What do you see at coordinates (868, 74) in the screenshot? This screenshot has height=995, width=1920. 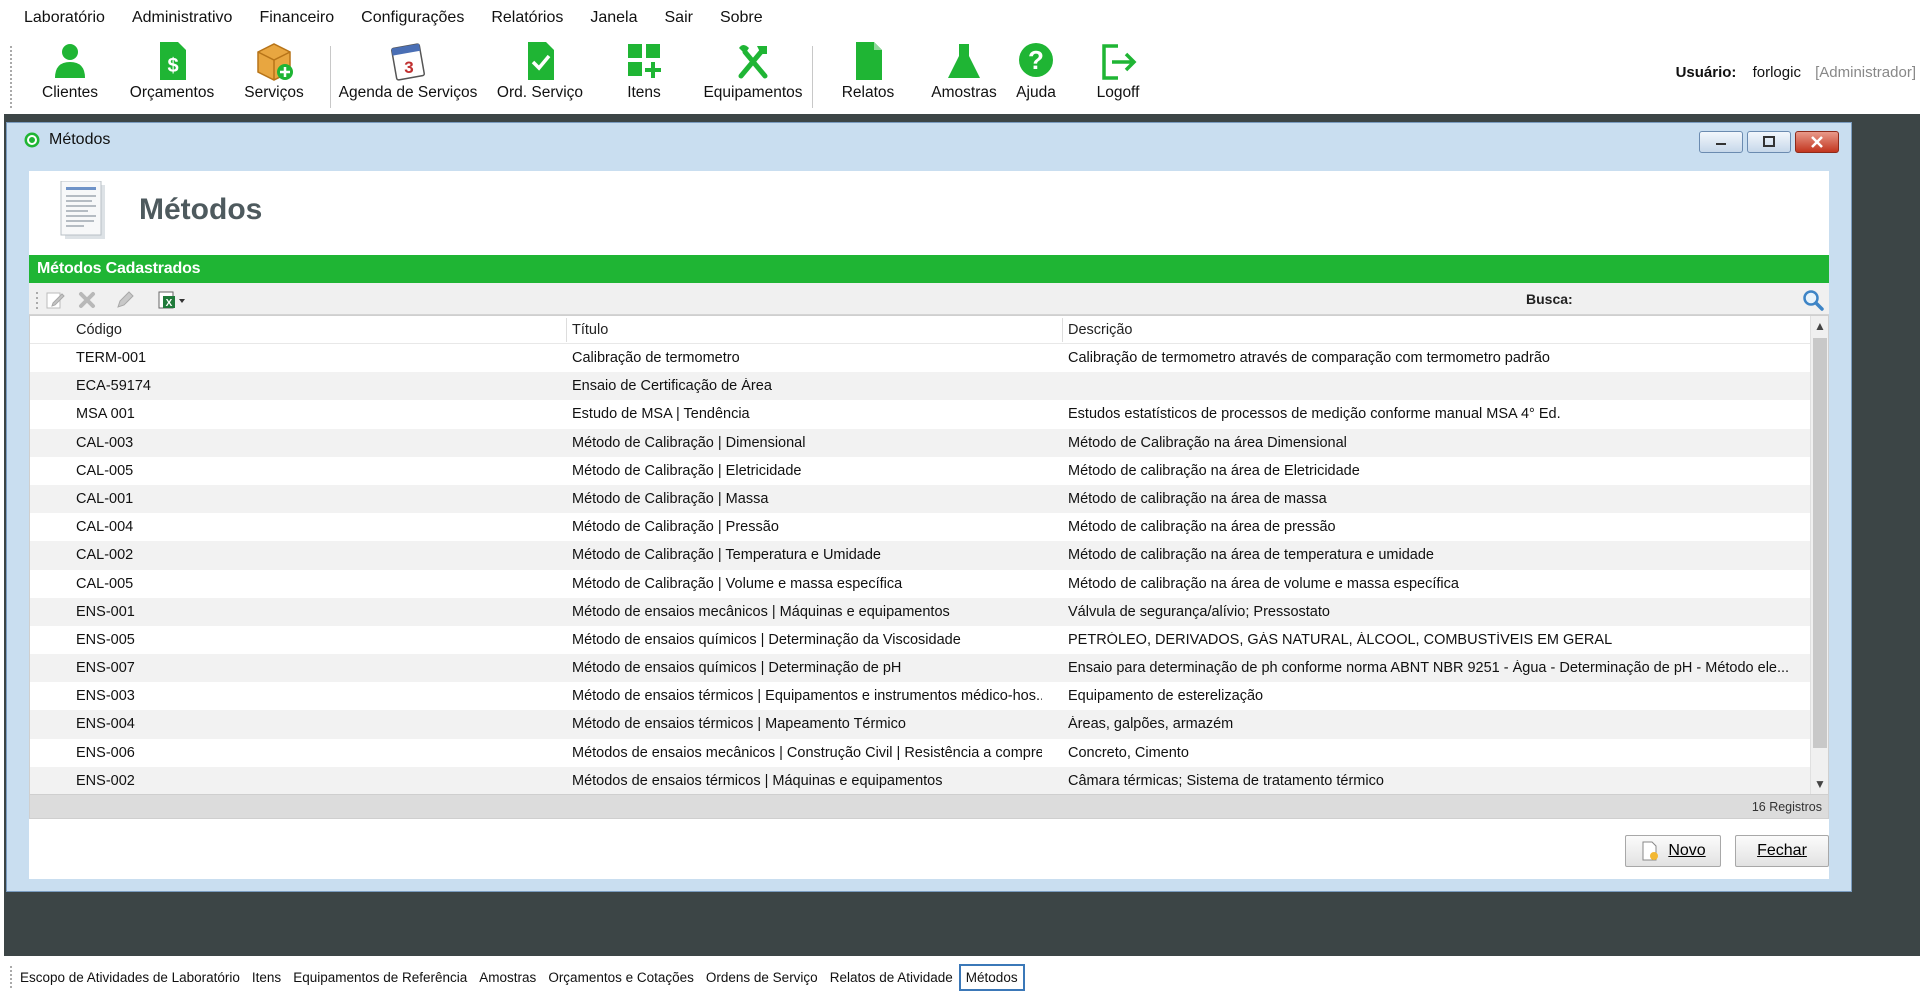 I see `relatos-button: Relatos` at bounding box center [868, 74].